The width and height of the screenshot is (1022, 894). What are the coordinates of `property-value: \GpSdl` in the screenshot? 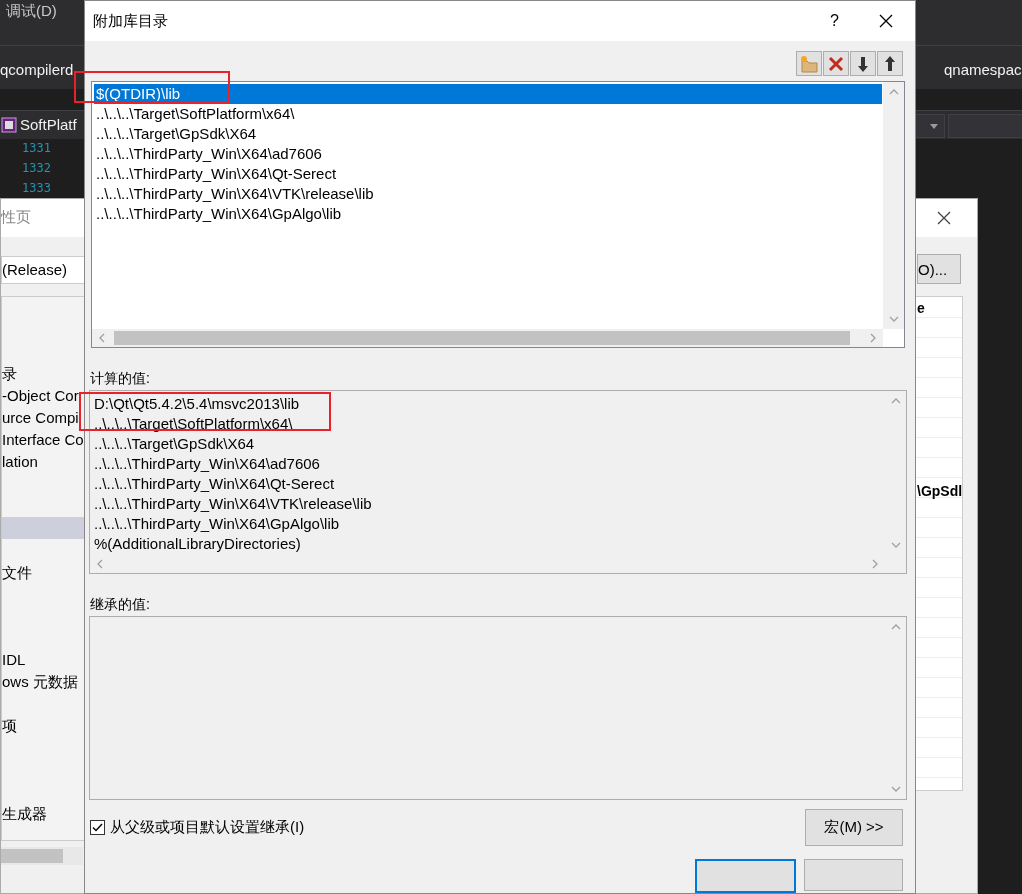 It's located at (940, 491).